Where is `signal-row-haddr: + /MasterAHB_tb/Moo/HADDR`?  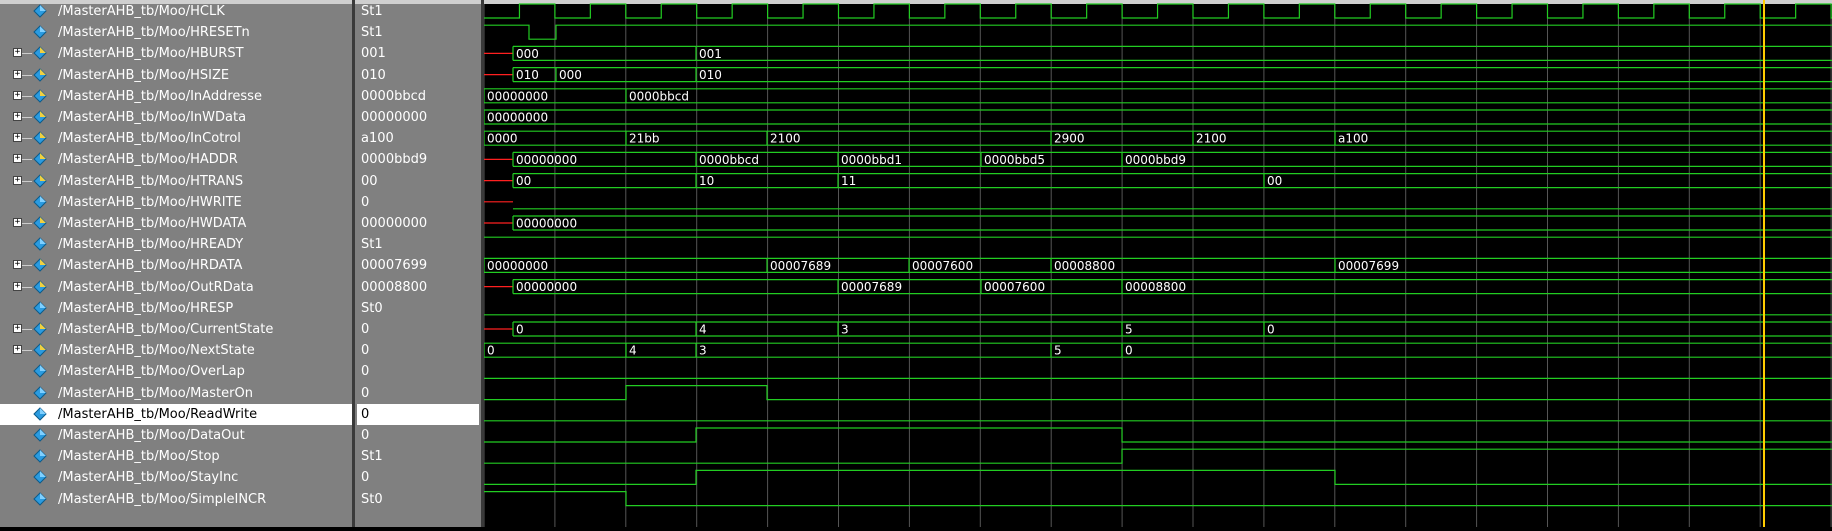
signal-row-haddr: + /MasterAHB_tb/Moo/HADDR is located at coordinates (176, 159).